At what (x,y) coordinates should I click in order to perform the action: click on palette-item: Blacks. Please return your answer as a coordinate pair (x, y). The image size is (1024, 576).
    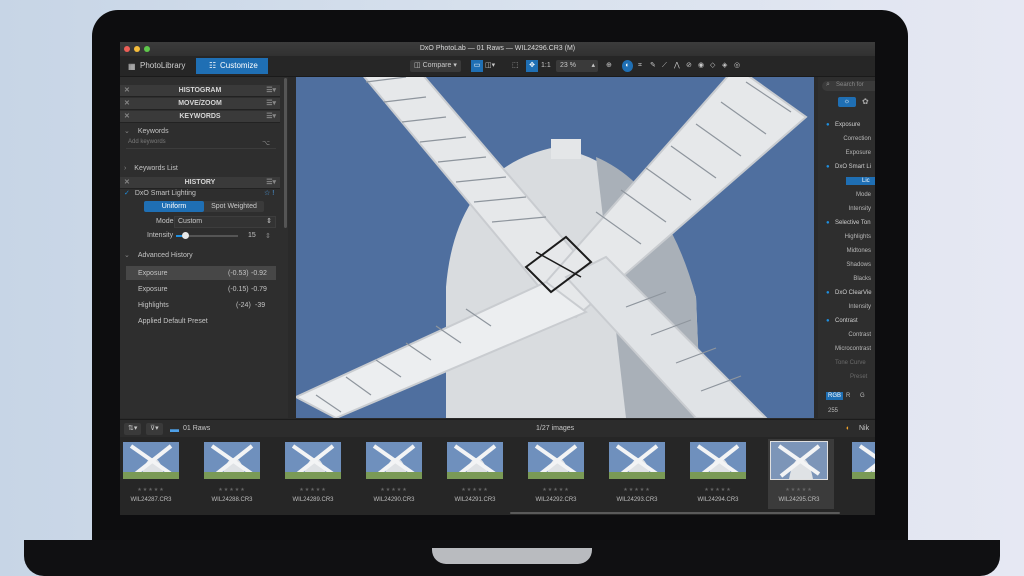
    Looking at the image, I should click on (862, 279).